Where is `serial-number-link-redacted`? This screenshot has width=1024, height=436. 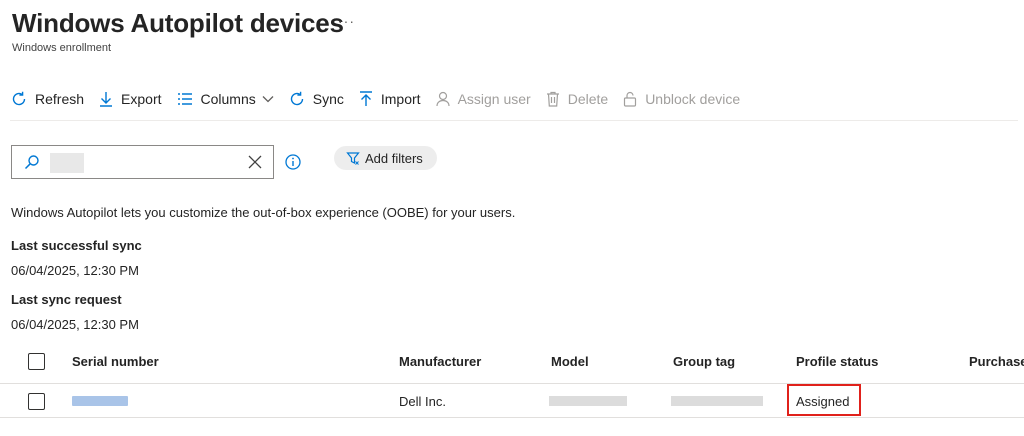
serial-number-link-redacted is located at coordinates (100, 401).